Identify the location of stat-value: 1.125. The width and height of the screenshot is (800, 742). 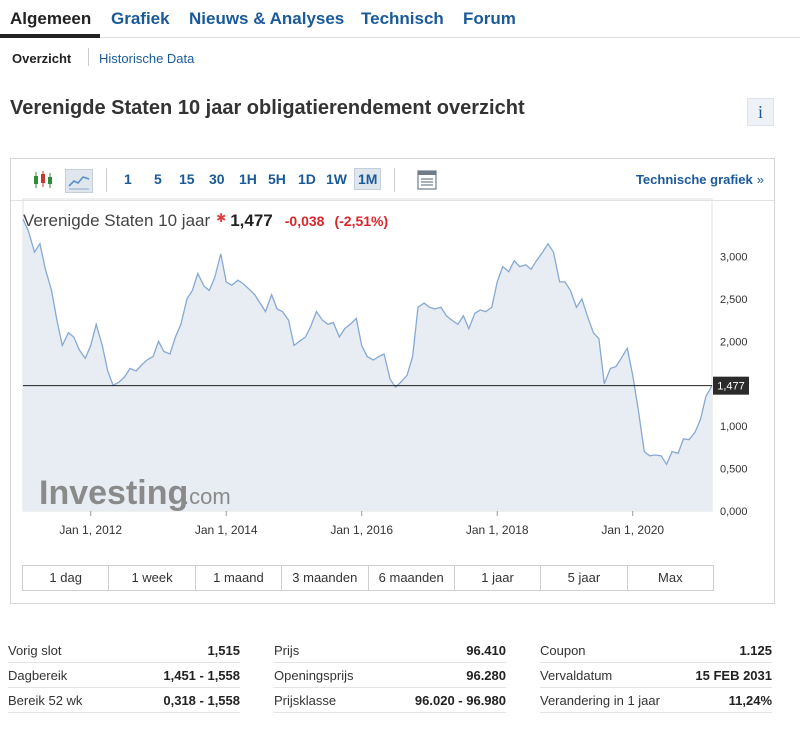
(755, 650).